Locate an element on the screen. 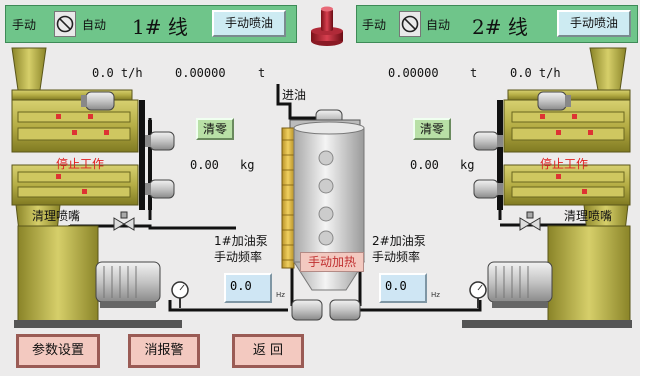 The height and width of the screenshot is (376, 653). line1-stop-status: 停止工作 is located at coordinates (80, 164).